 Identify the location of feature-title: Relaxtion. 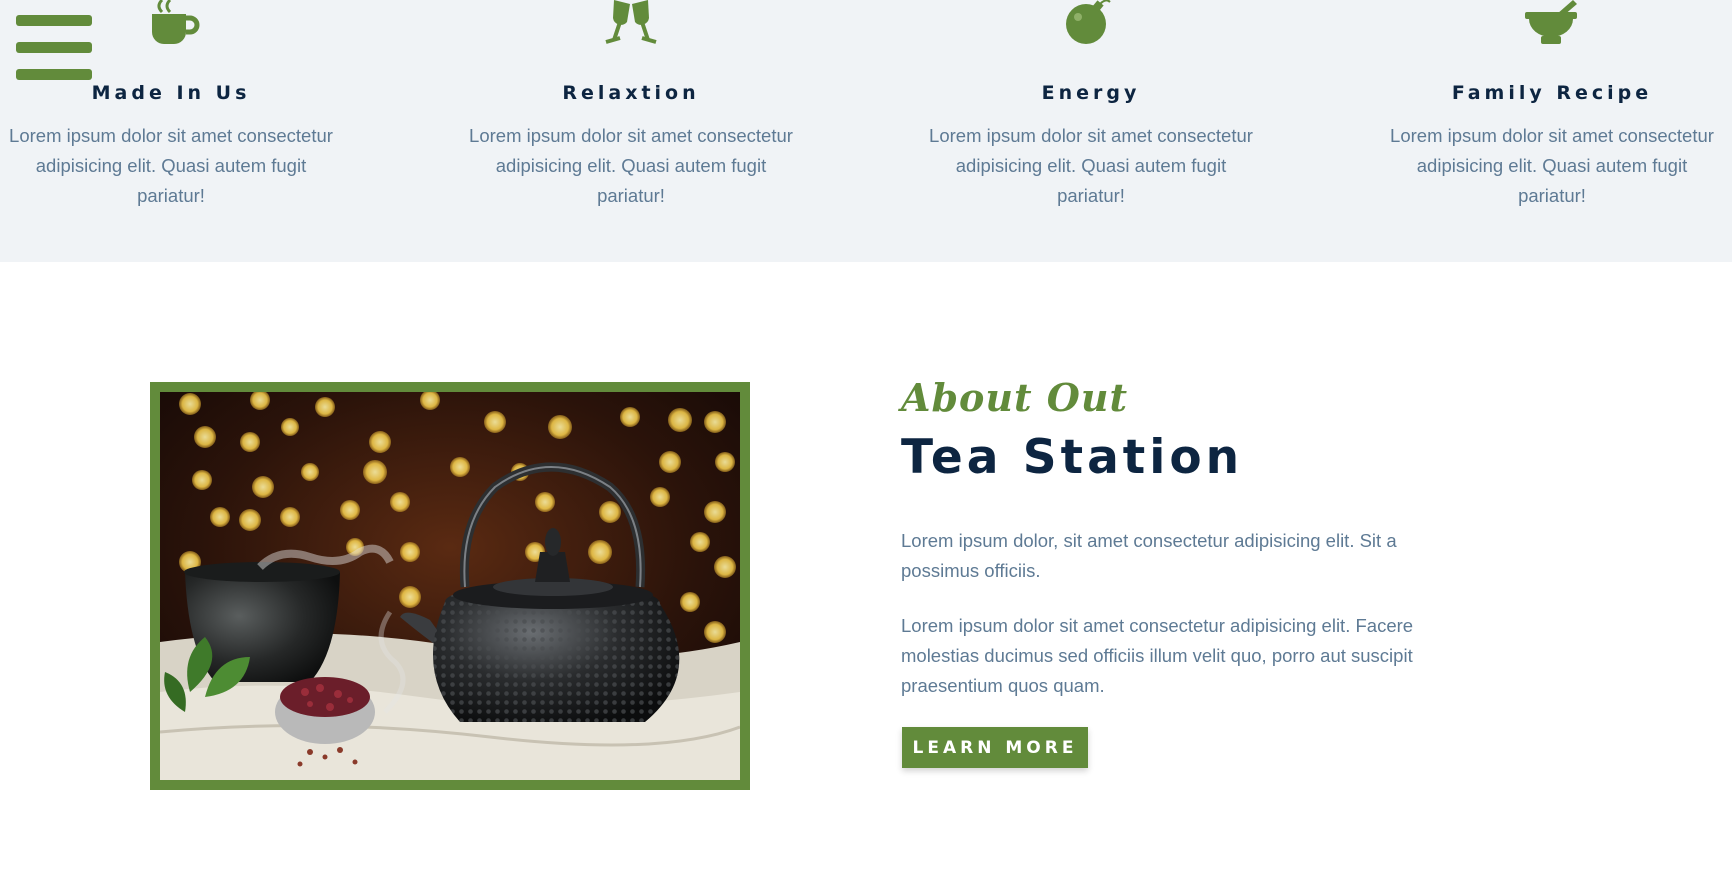
(631, 93).